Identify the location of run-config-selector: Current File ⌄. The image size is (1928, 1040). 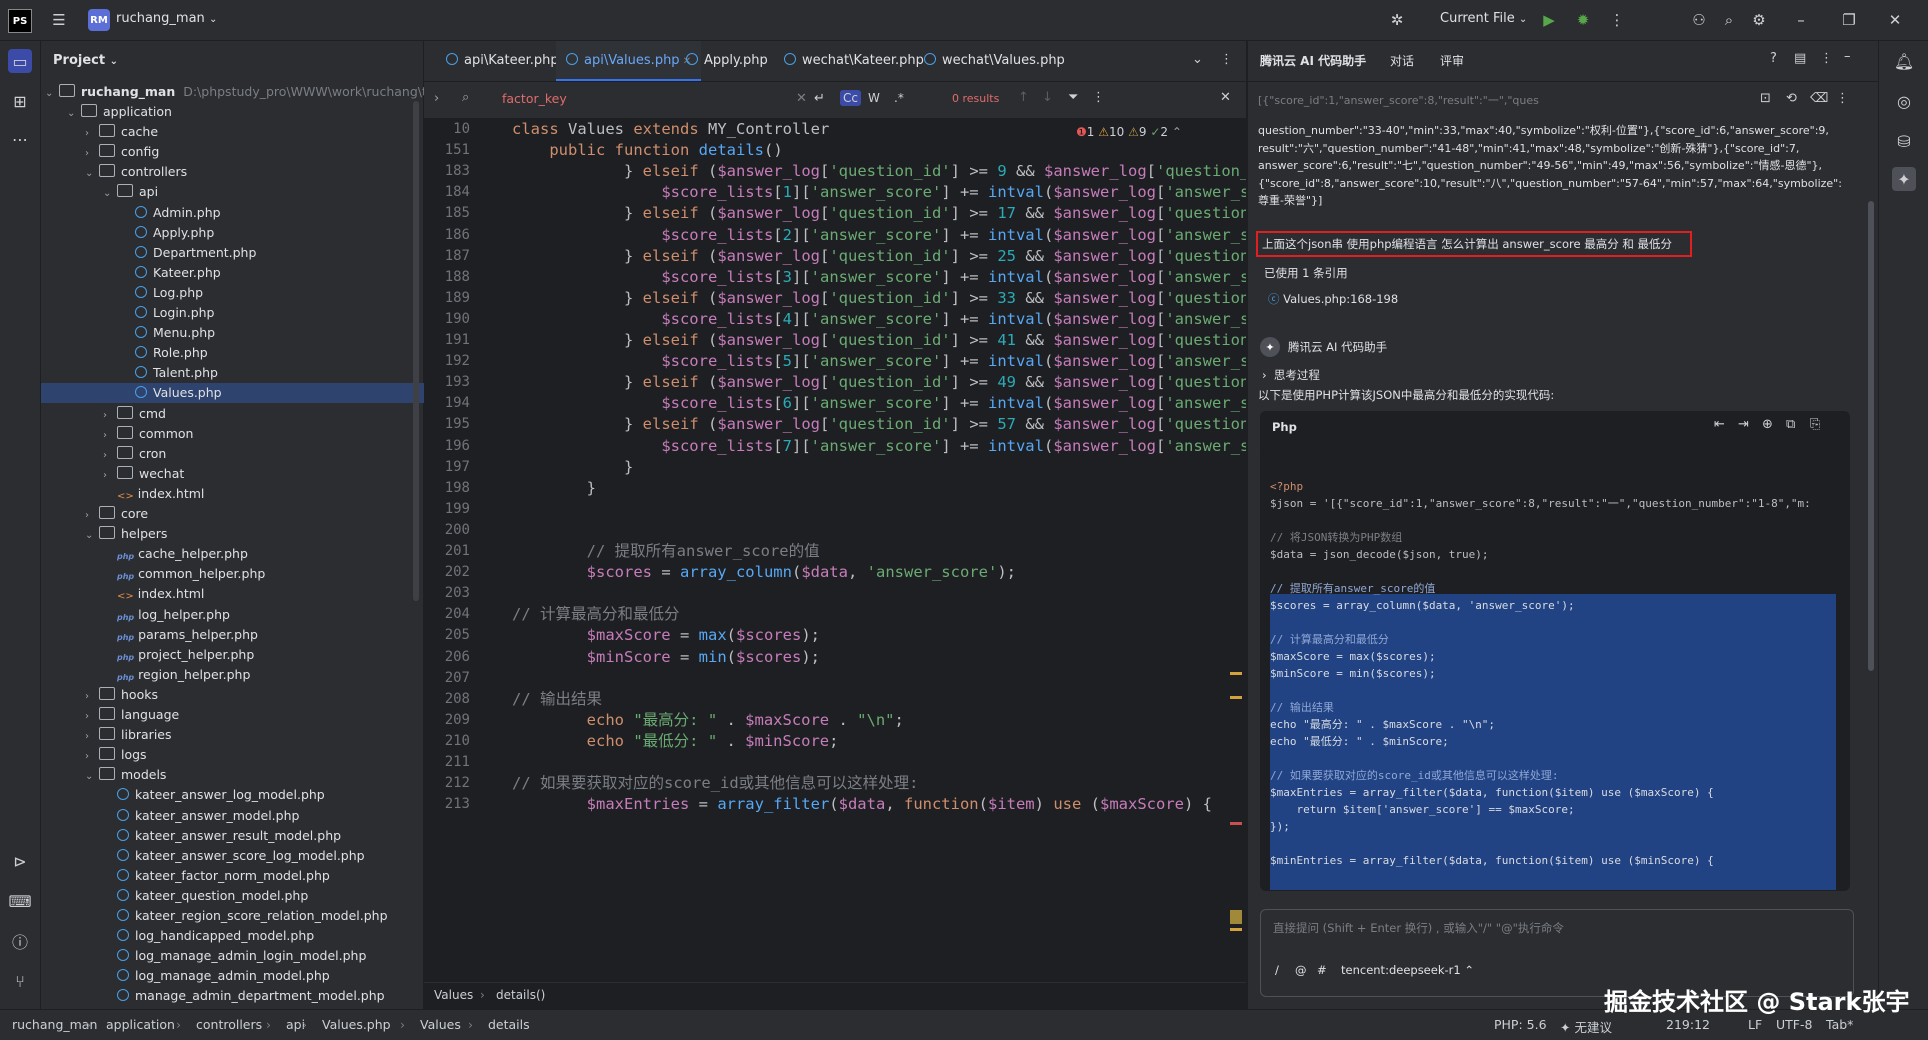
(1483, 18).